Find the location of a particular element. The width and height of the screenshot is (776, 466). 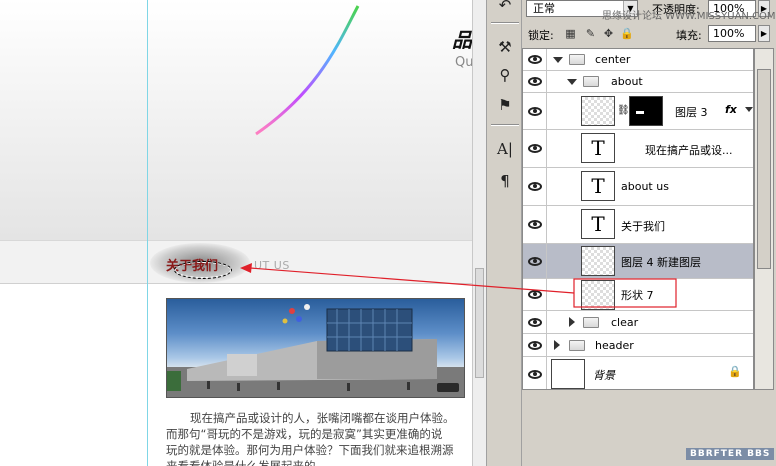

layer-row-about: about is located at coordinates (638, 82).